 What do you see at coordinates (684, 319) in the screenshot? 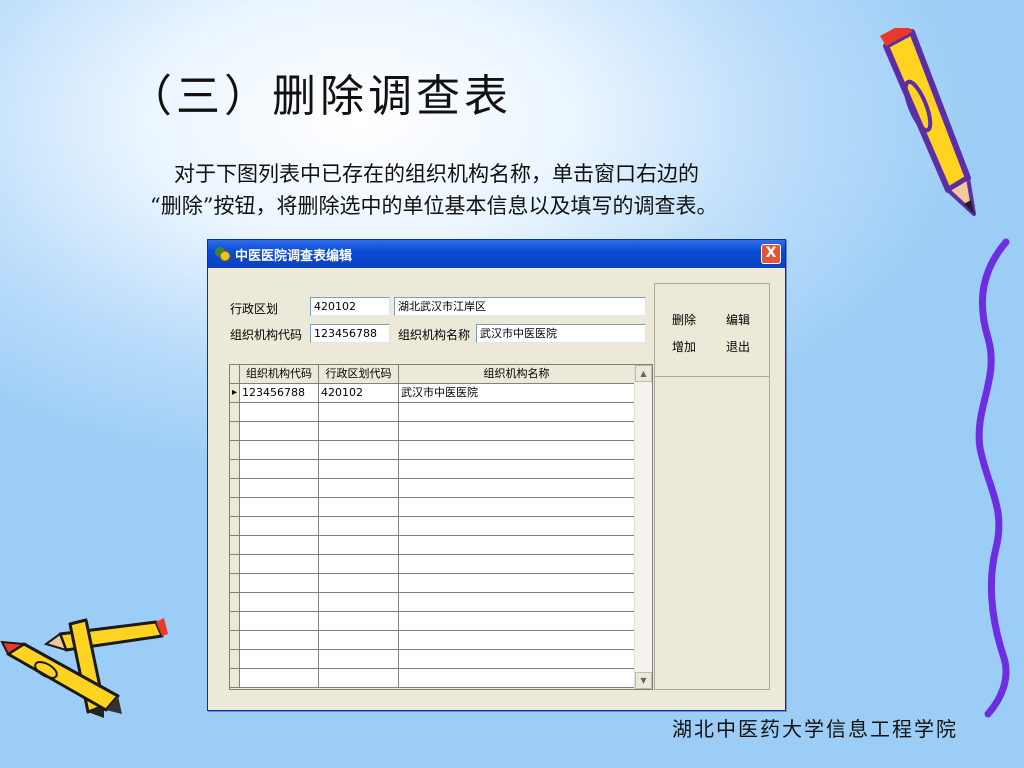
I see `delete-button: 删除` at bounding box center [684, 319].